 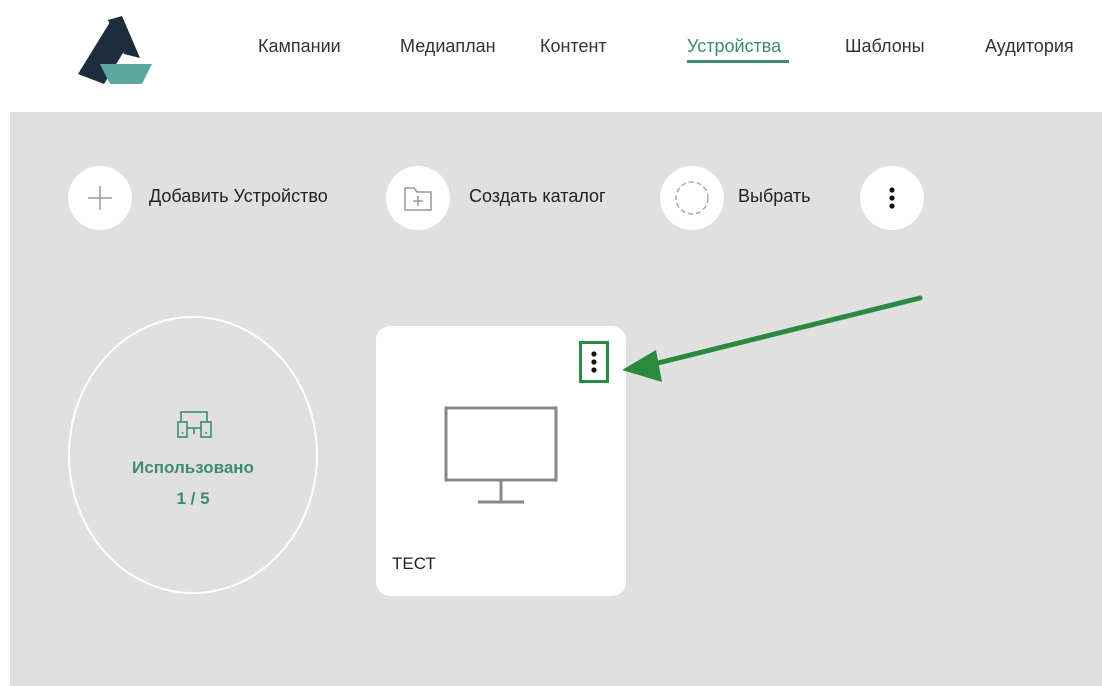 What do you see at coordinates (193, 467) in the screenshot?
I see `usage-label: Использовано` at bounding box center [193, 467].